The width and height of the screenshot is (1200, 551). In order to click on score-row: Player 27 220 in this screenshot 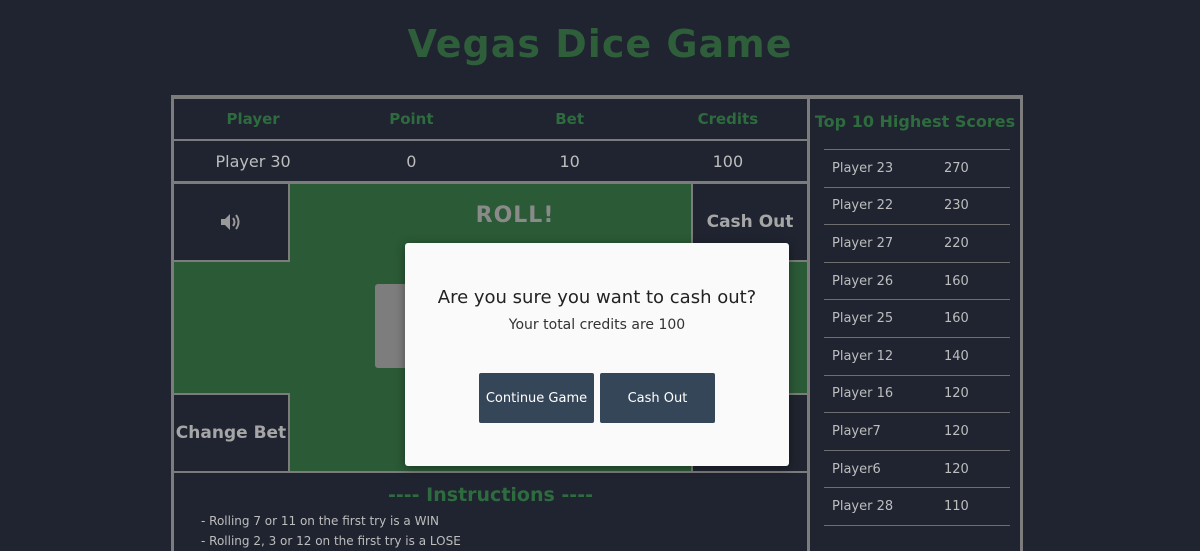, I will do `click(917, 244)`.